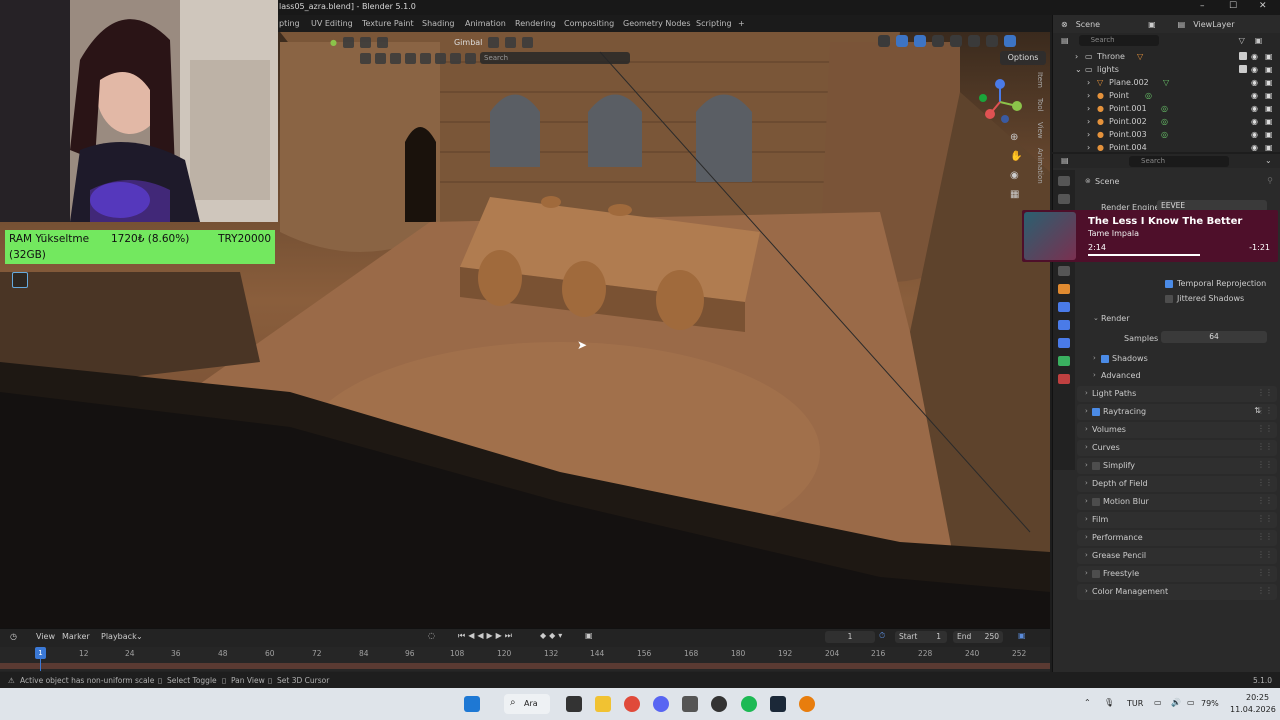  I want to click on outliner-row: › ● Point ◎ ◉ ▣, so click(1166, 95).